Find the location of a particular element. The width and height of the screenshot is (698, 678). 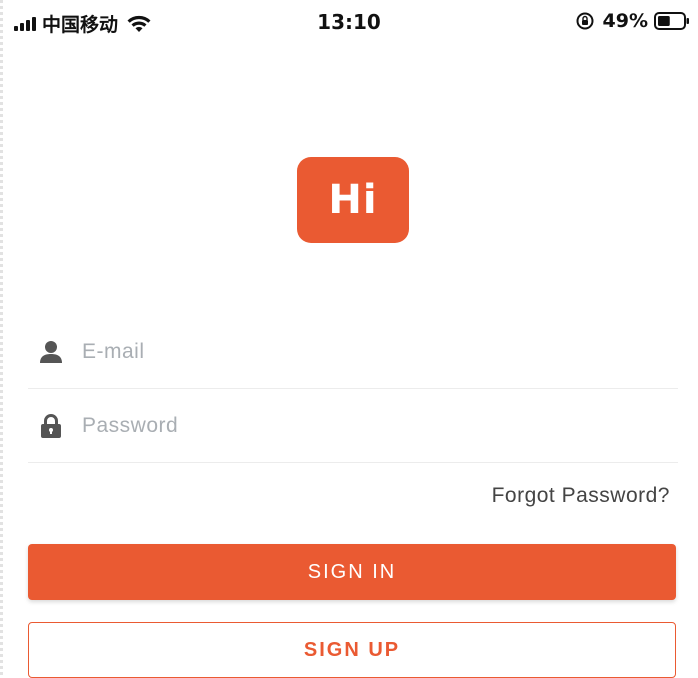

email-field-row is located at coordinates (353, 352).